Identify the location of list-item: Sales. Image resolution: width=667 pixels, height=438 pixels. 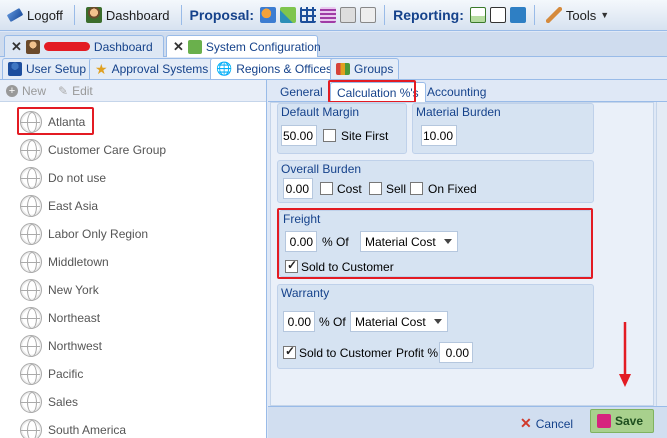
(49, 402).